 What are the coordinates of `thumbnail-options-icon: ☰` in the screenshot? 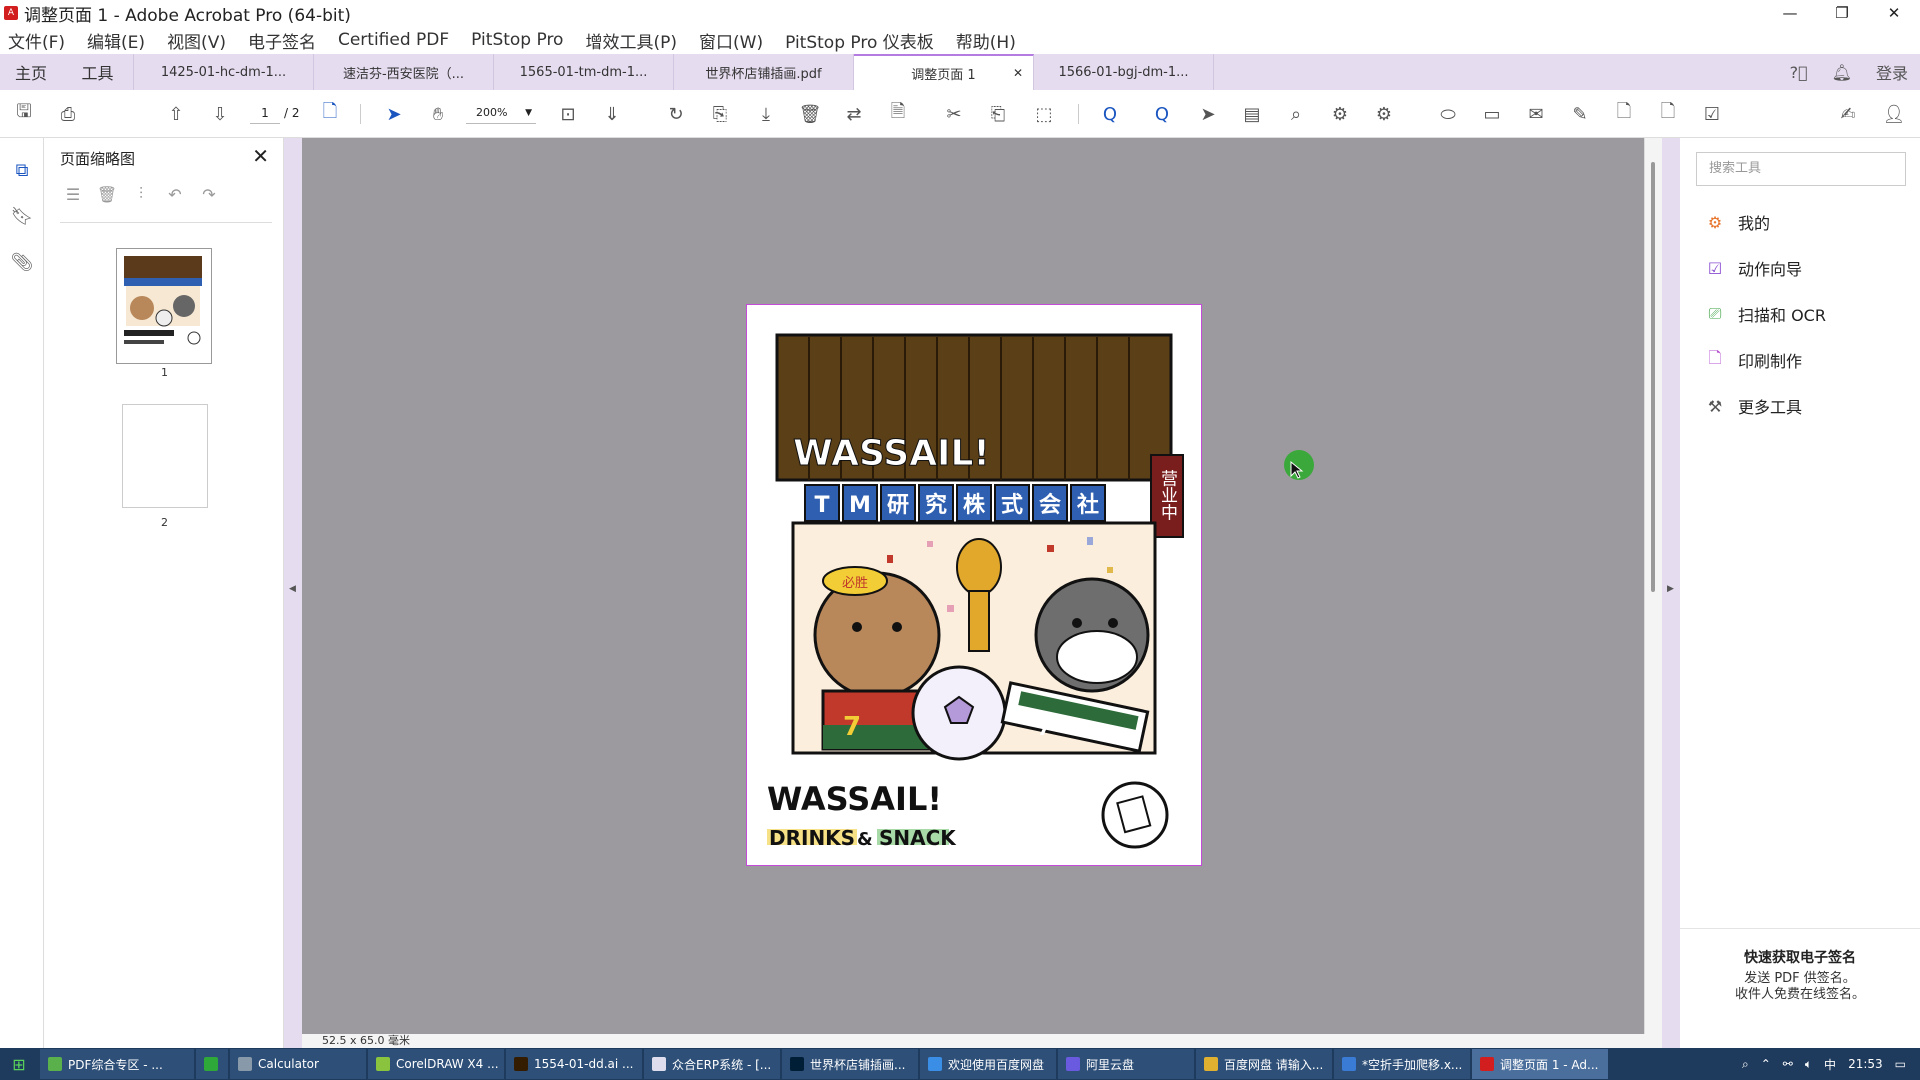 It's located at (73, 194).